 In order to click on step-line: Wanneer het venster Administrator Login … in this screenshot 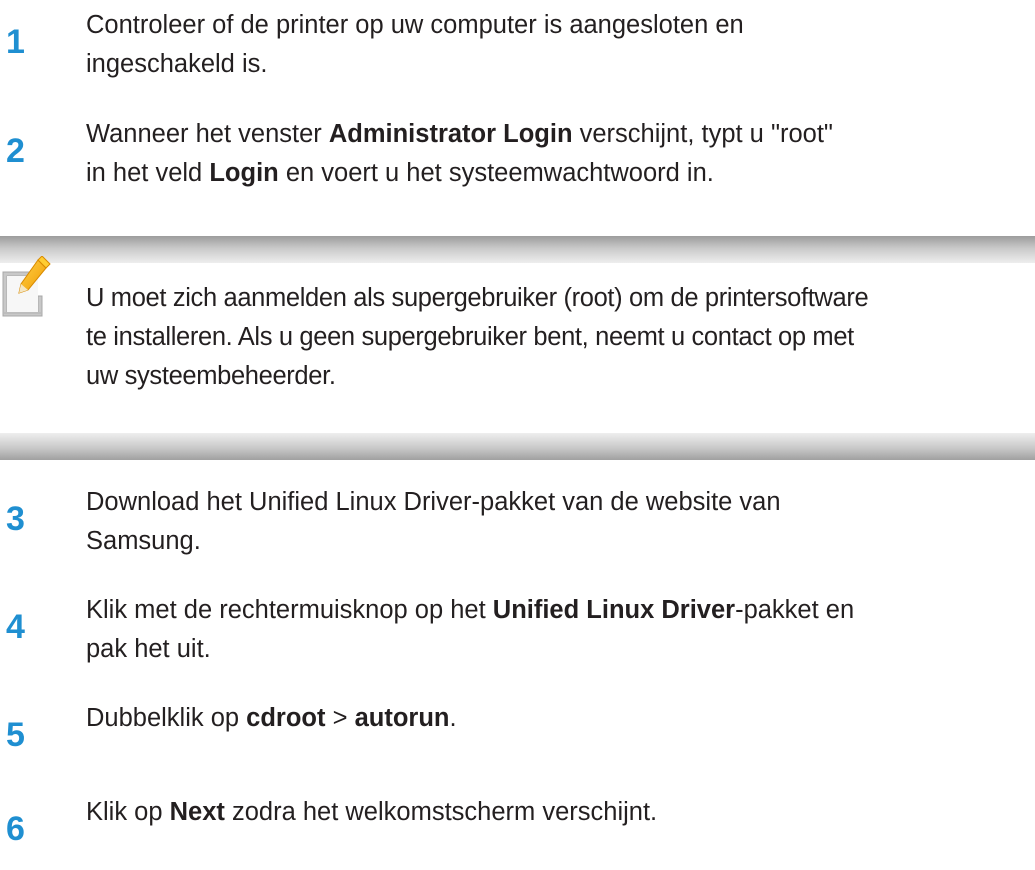, I will do `click(459, 134)`.